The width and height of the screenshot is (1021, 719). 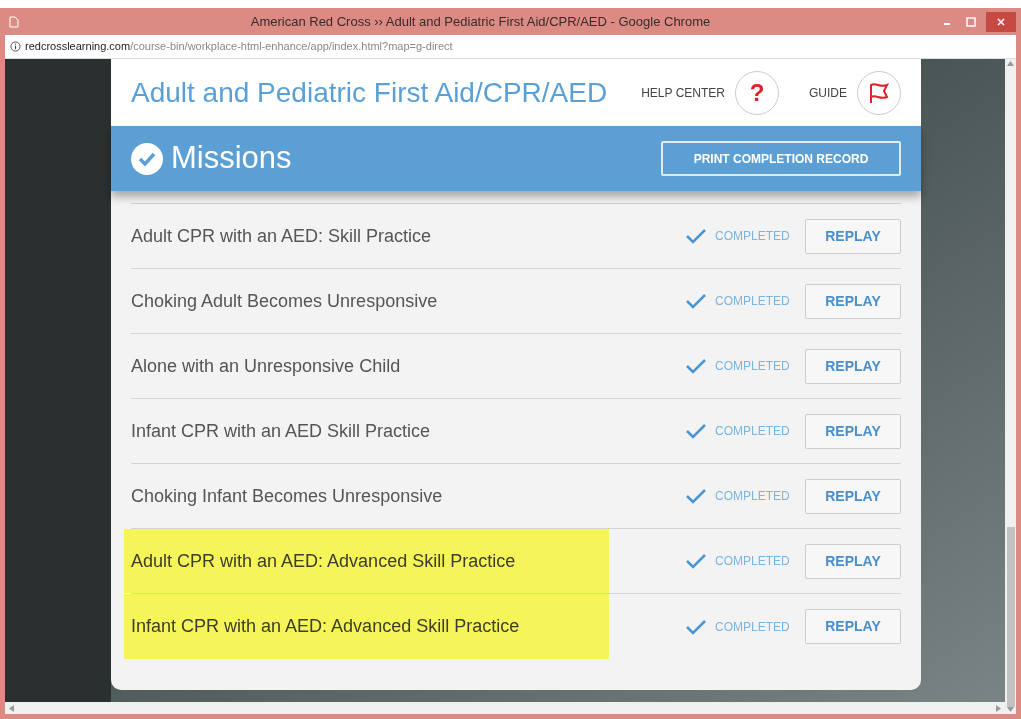 What do you see at coordinates (284, 301) in the screenshot?
I see `mission-title: Choking Adult Becomes Unresponsive` at bounding box center [284, 301].